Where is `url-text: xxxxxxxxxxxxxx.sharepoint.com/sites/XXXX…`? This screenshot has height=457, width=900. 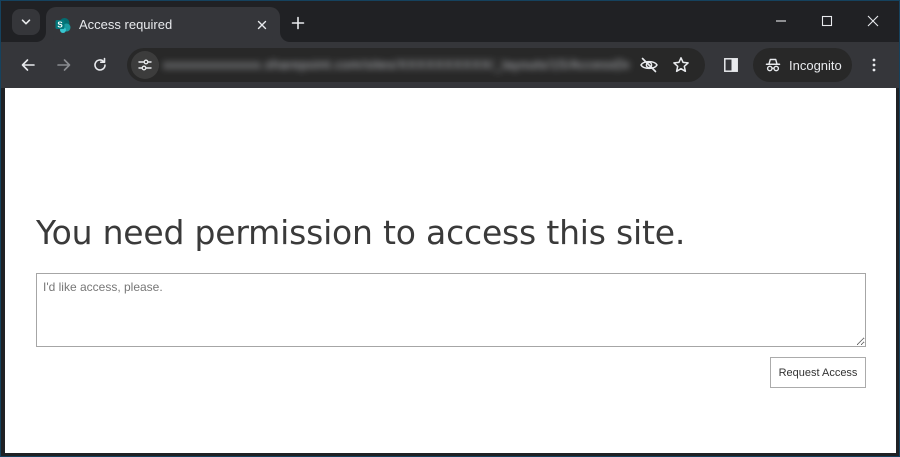 url-text: xxxxxxxxxxxxxx.sharepoint.com/sites/XXXX… is located at coordinates (396, 64).